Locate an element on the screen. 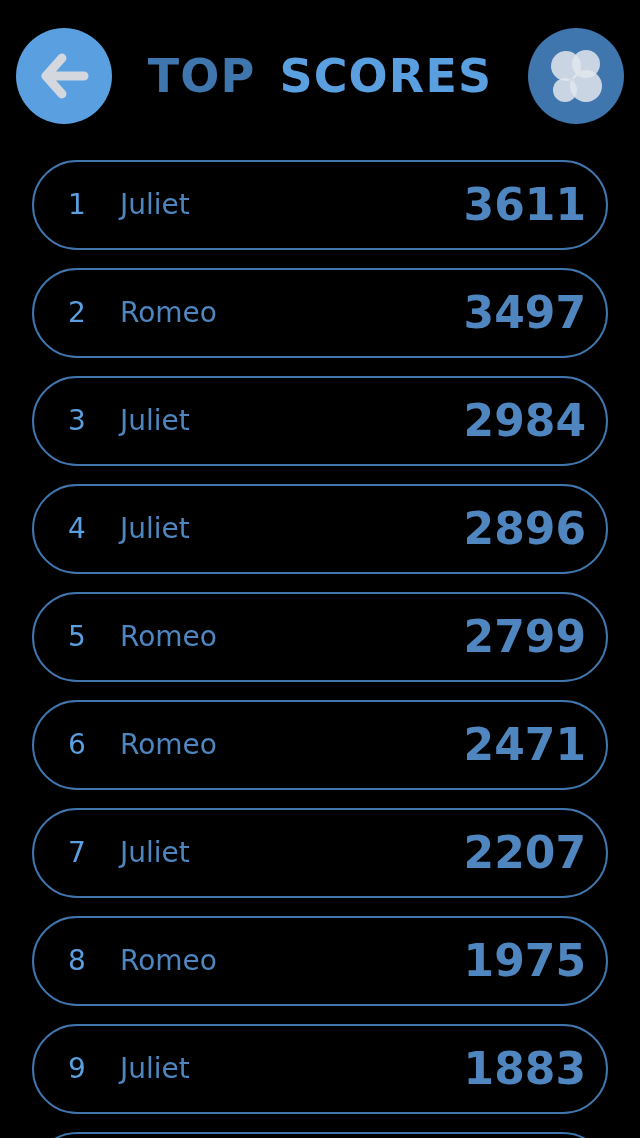  rank: 3 is located at coordinates (77, 421).